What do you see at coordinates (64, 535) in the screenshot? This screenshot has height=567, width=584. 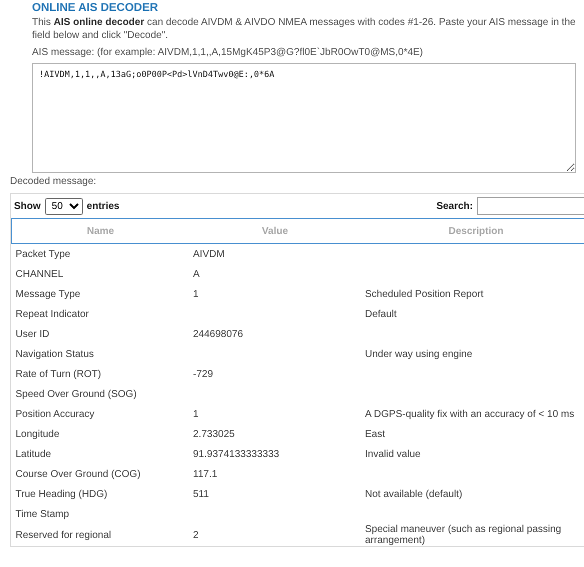 I see `table-cell: Reserved for regional` at bounding box center [64, 535].